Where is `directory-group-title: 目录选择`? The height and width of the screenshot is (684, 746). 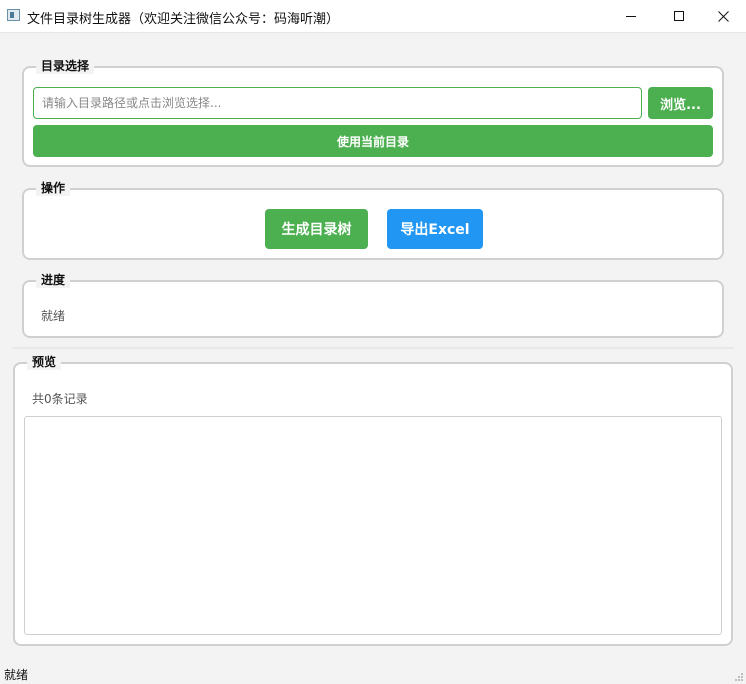 directory-group-title: 目录选择 is located at coordinates (65, 66).